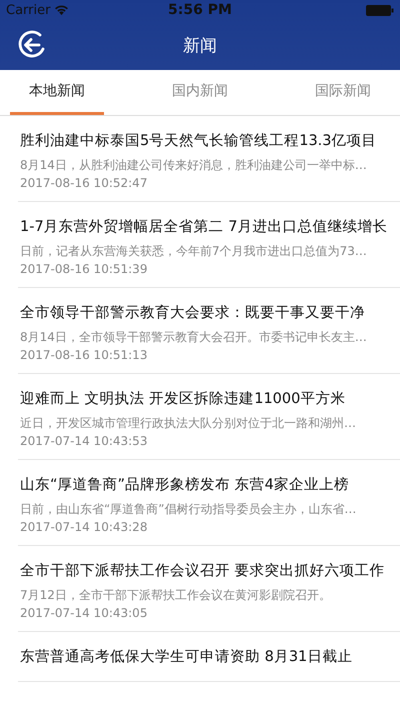  I want to click on news-headline: 胜利油建中标泰国5号天然气长输管线工程13.3亿项目, so click(206, 141).